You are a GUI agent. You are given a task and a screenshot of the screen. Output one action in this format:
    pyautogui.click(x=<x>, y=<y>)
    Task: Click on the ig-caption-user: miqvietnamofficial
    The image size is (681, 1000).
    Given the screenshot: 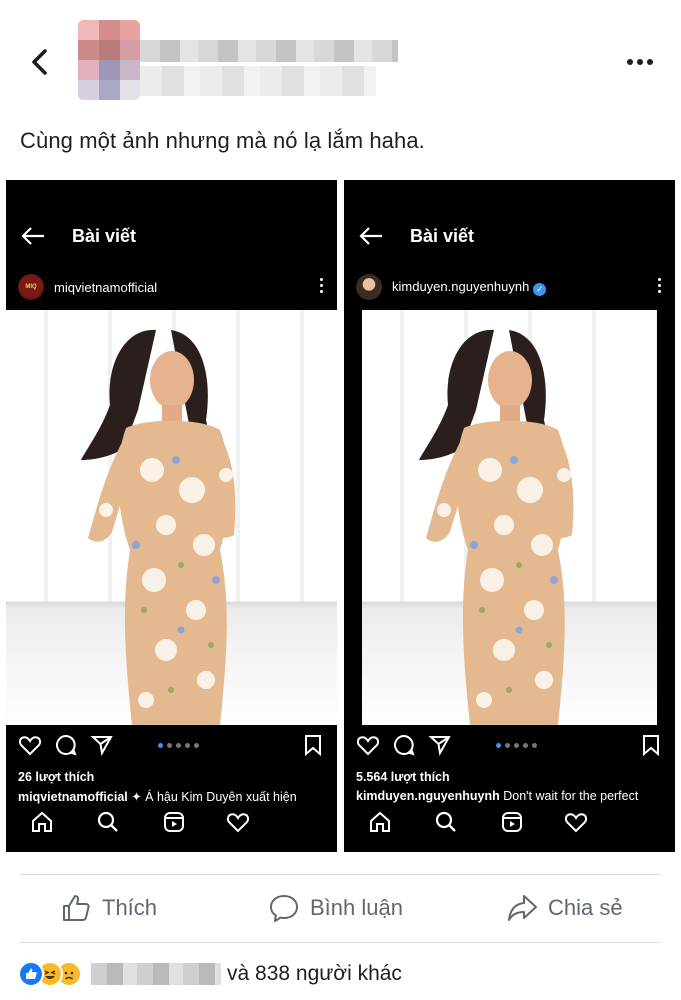 What is the action you would take?
    pyautogui.click(x=73, y=797)
    